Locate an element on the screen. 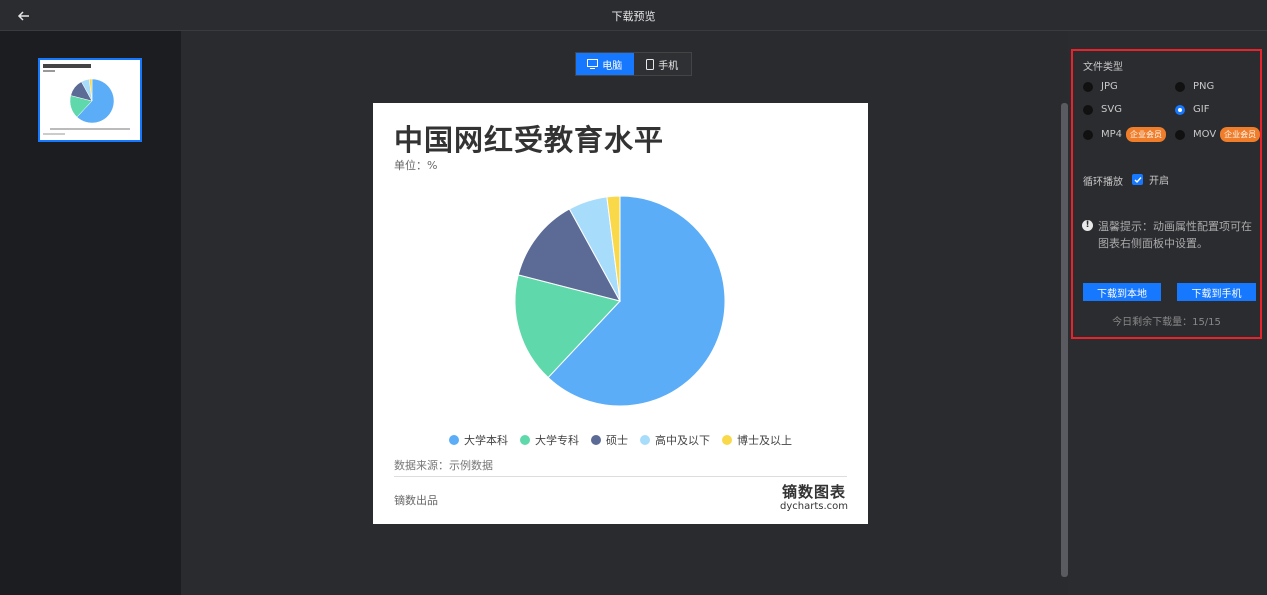 This screenshot has width=1267, height=595. legend-label: 硕士 is located at coordinates (617, 440).